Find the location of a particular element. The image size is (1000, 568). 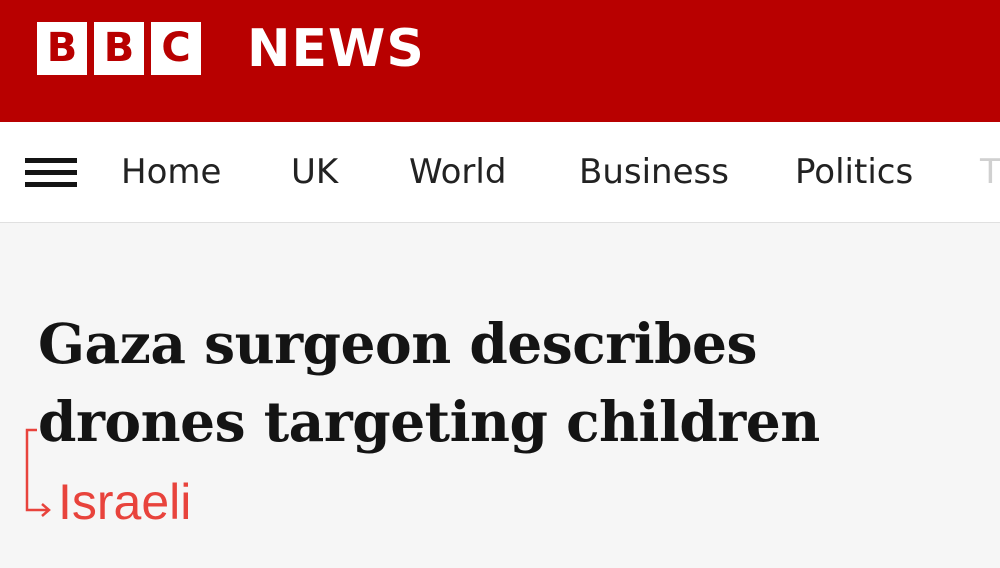

news-wordmark: NEWS is located at coordinates (336, 49).